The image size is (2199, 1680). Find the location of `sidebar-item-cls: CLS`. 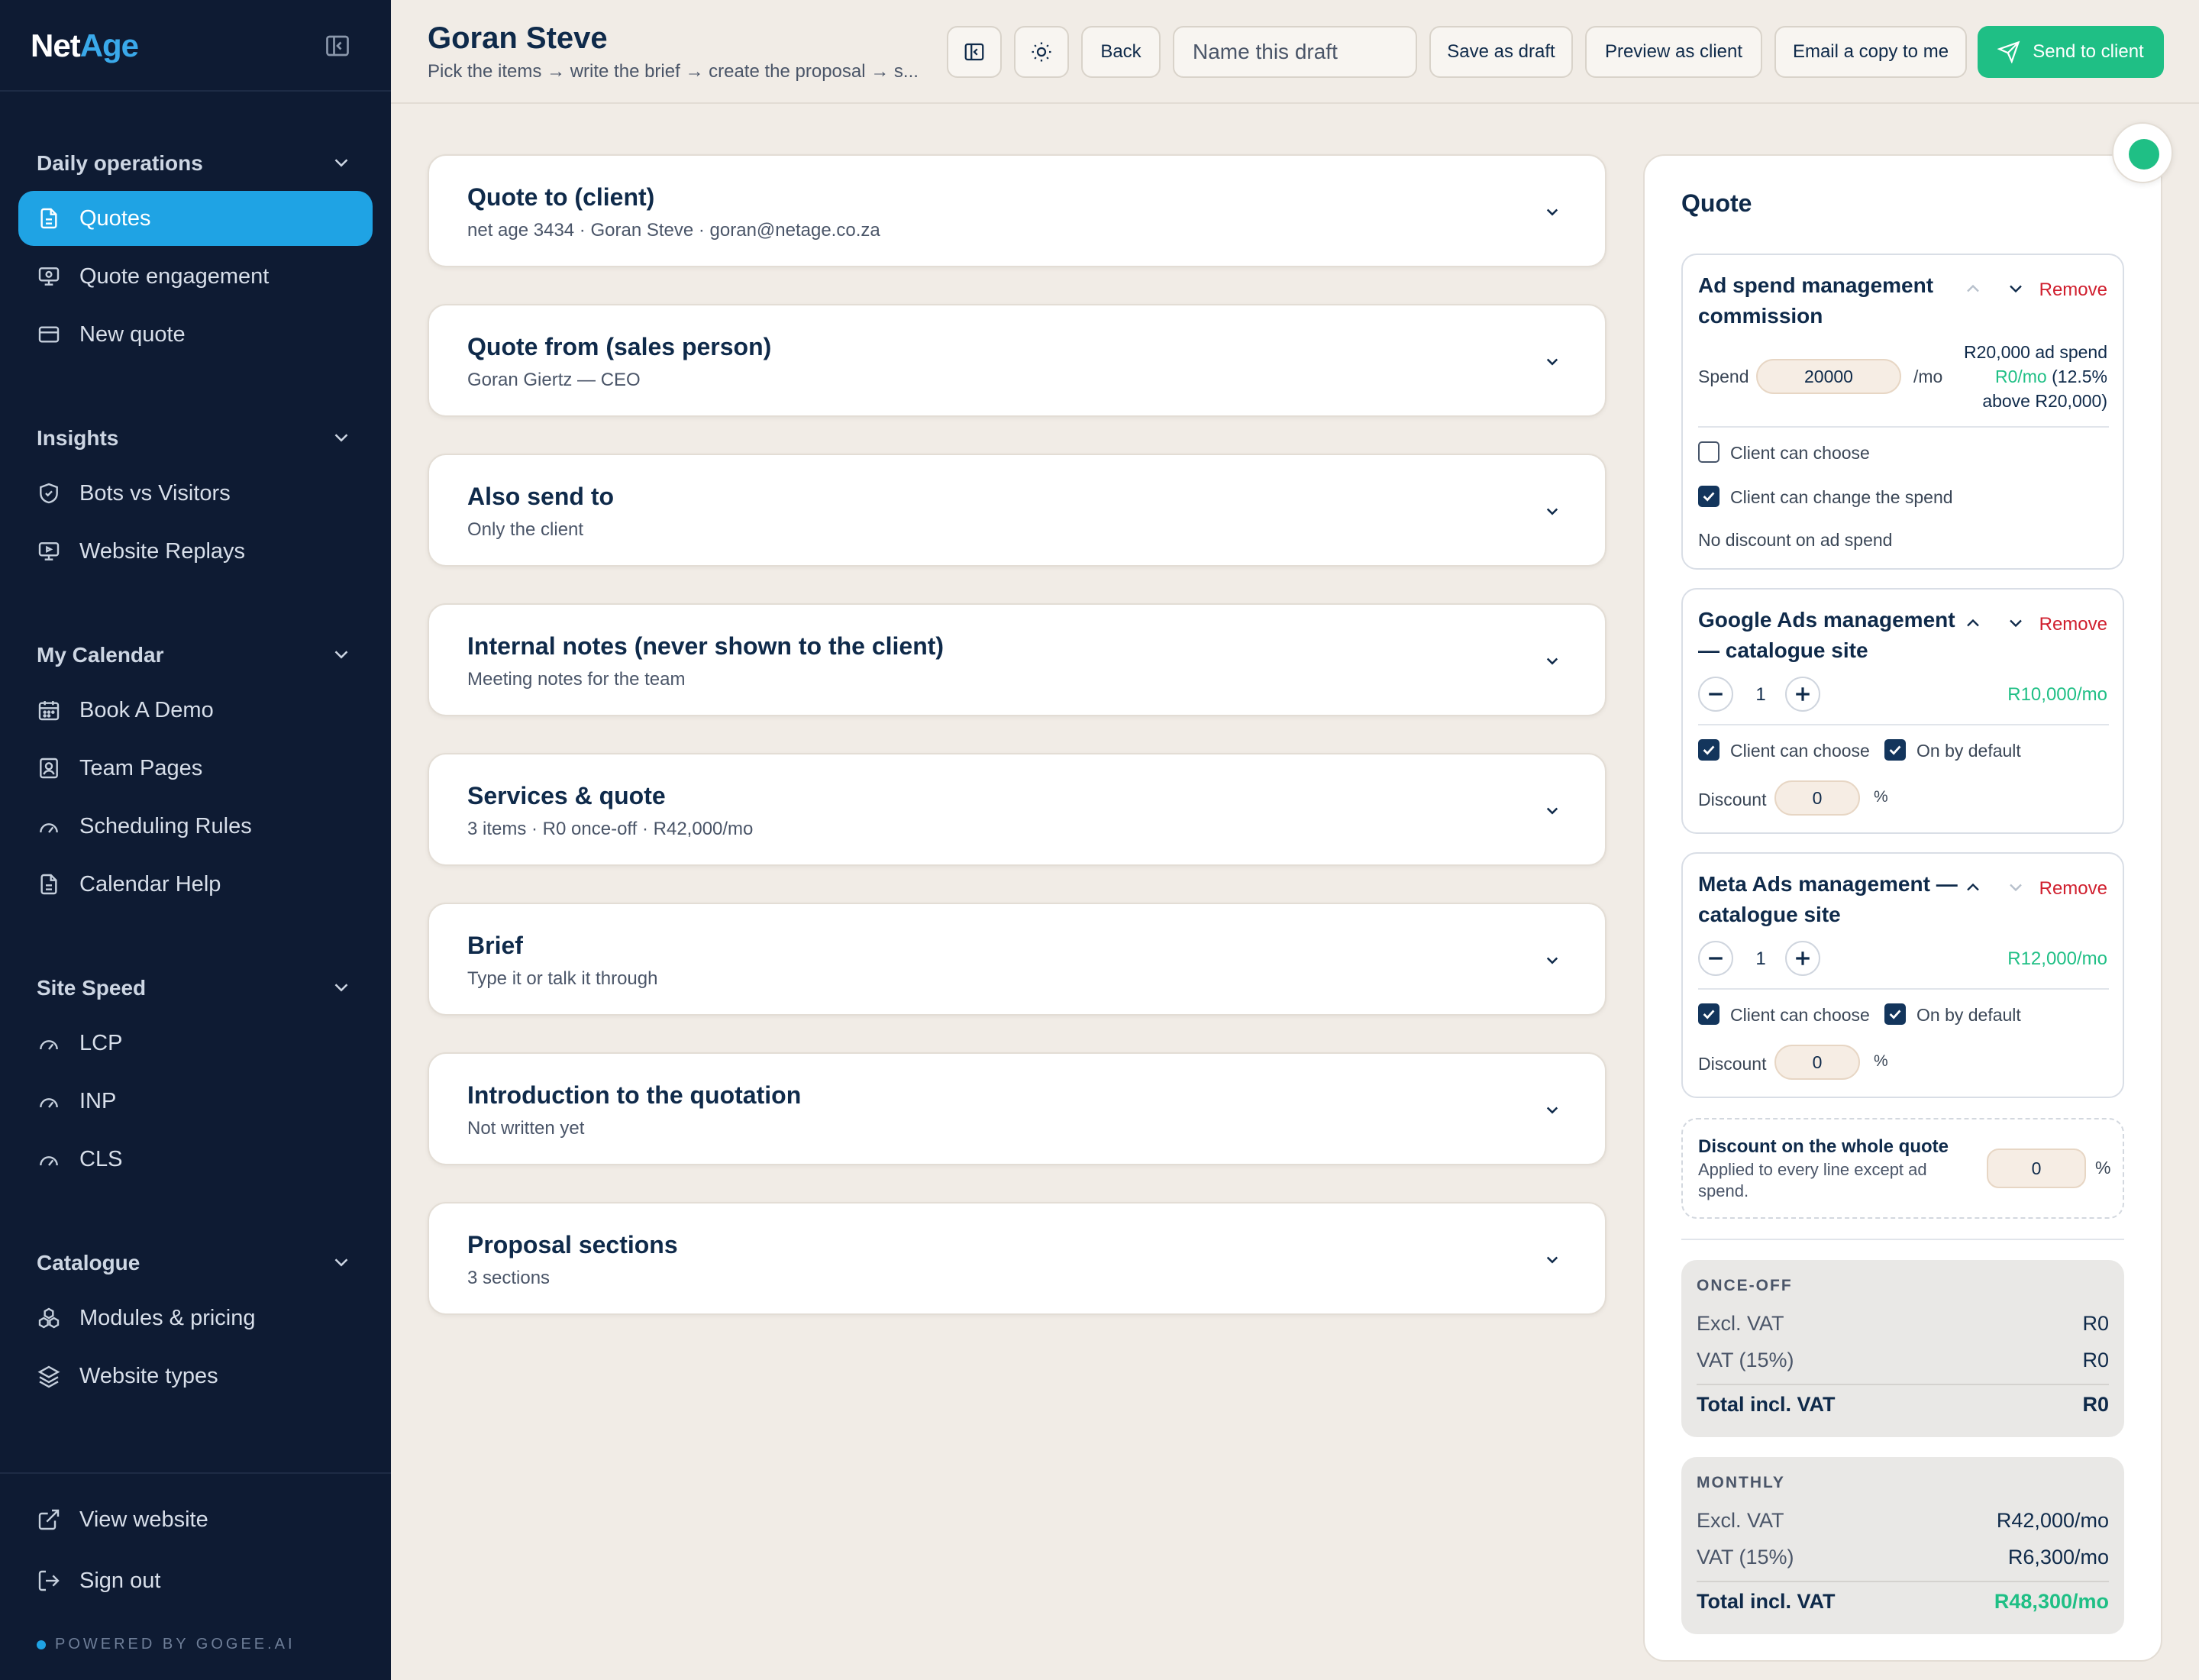

sidebar-item-cls: CLS is located at coordinates (196, 1159).